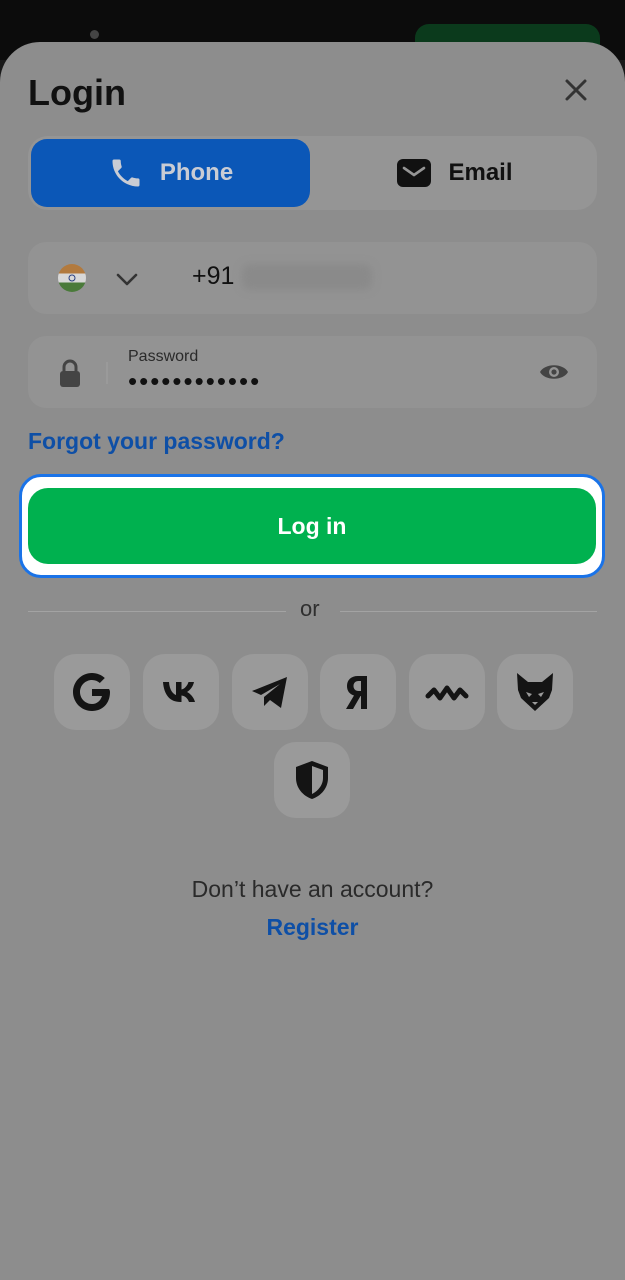 This screenshot has width=625, height=1280. What do you see at coordinates (213, 276) in the screenshot?
I see `country-code: +91` at bounding box center [213, 276].